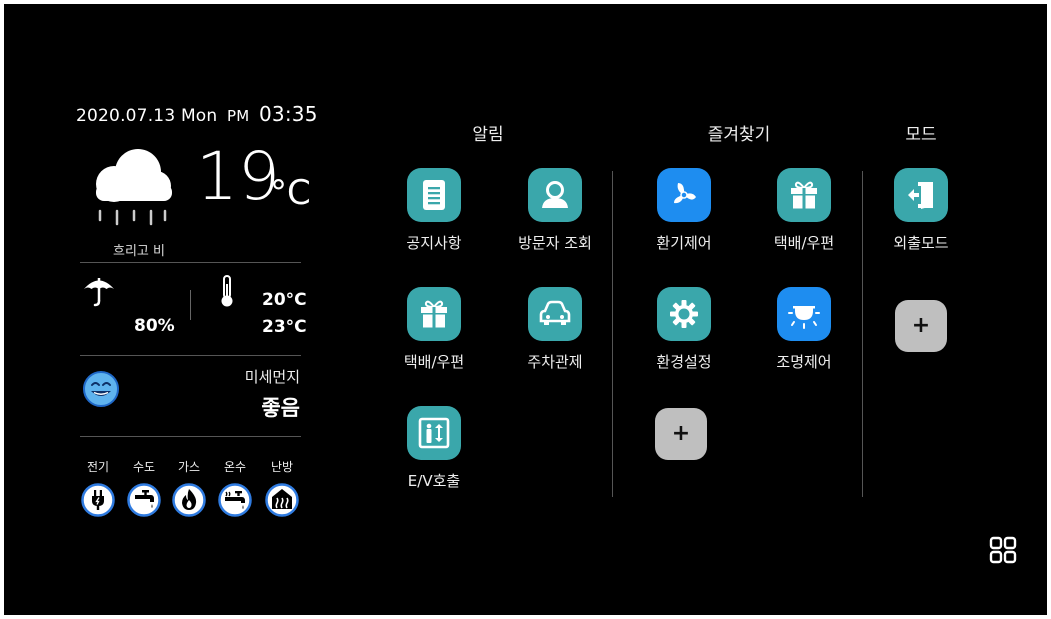 This screenshot has height=619, width=1051. I want to click on elevator-tile, so click(434, 433).